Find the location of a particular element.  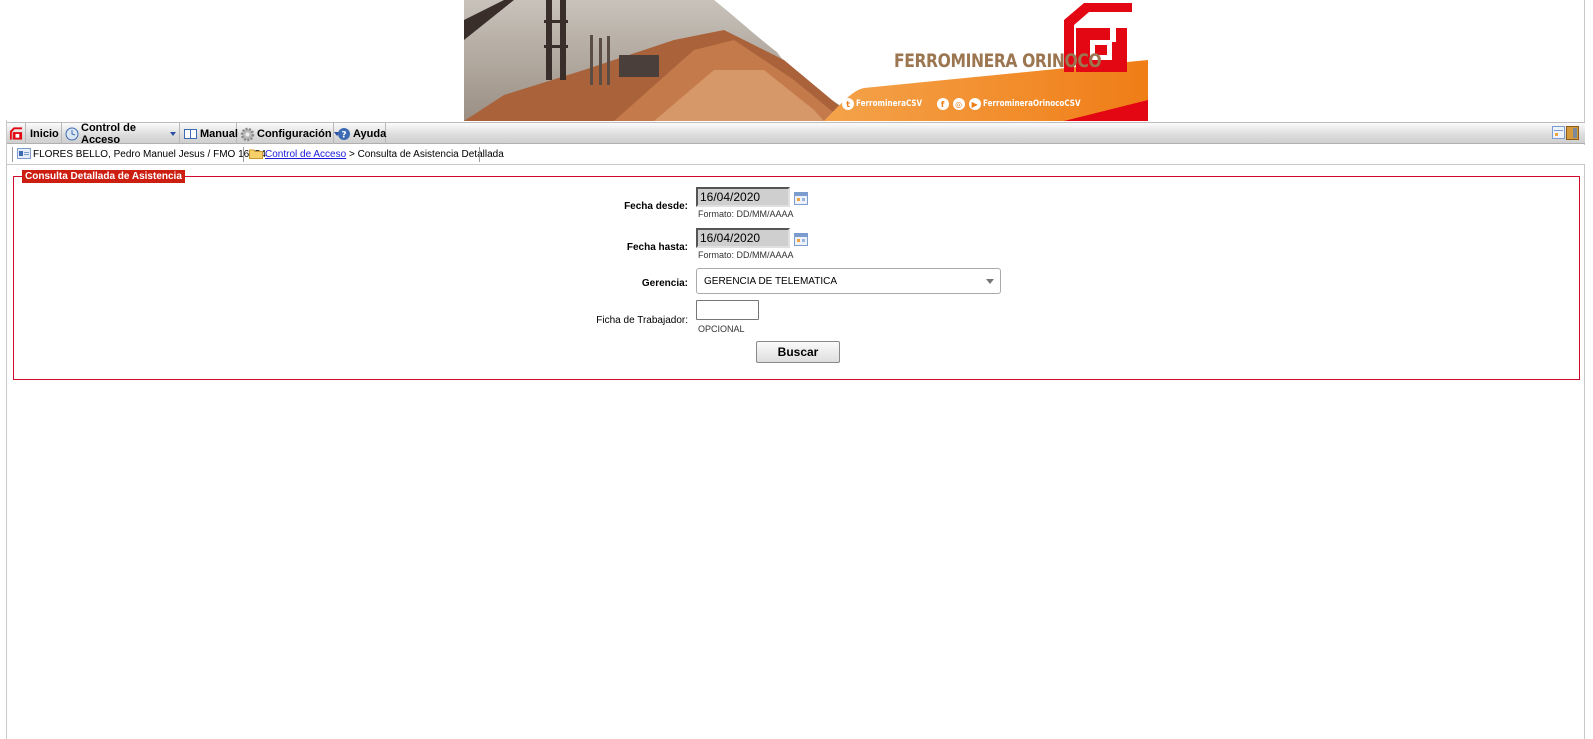

panel-legend: Consulta Detallada de Asistencia is located at coordinates (103, 176).